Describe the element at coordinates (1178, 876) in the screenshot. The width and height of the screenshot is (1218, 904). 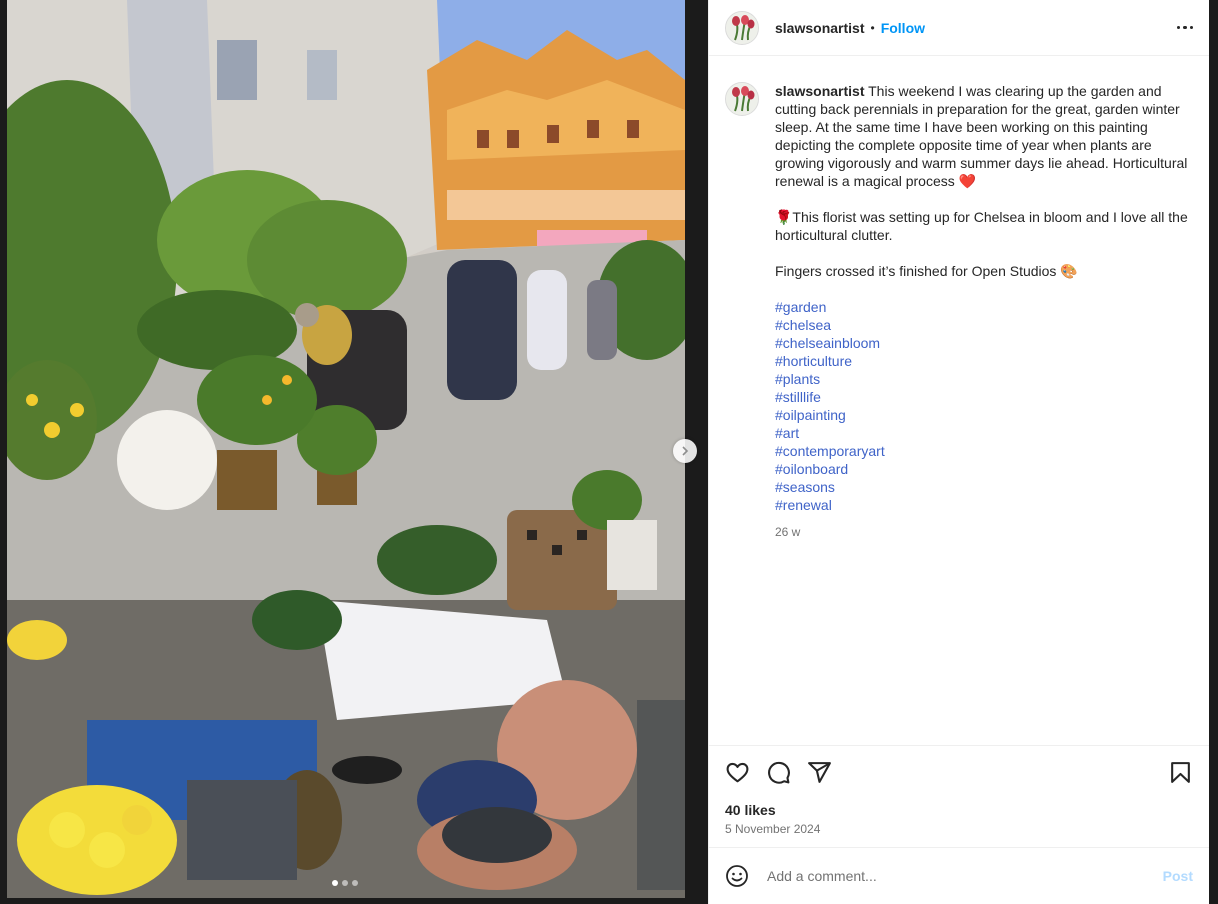
I see `post-comment-button: Post` at that location.